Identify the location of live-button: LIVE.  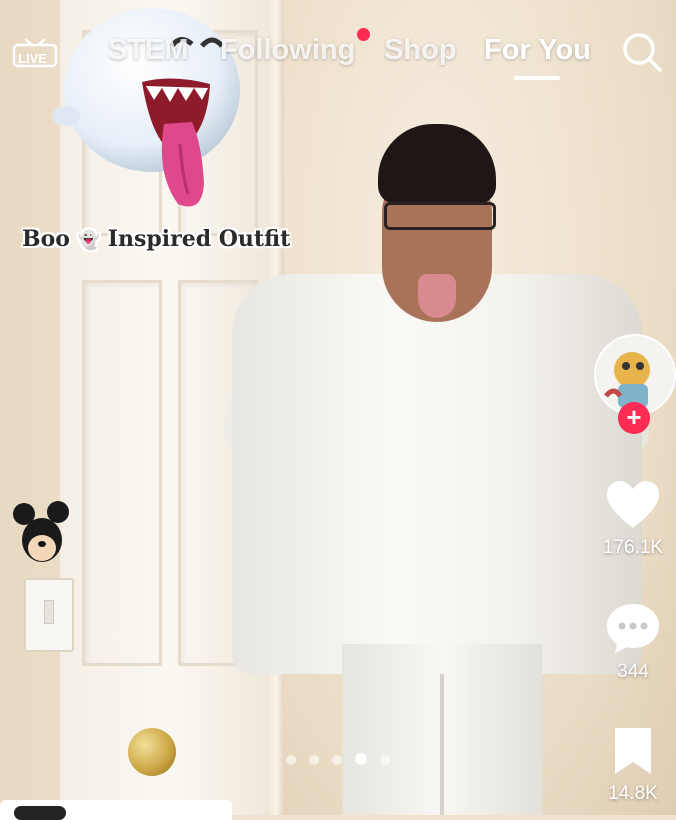
(35, 52).